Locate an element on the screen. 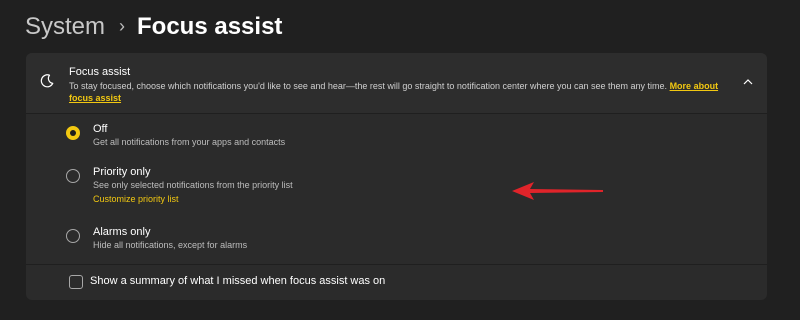  option-label: Off is located at coordinates (100, 129).